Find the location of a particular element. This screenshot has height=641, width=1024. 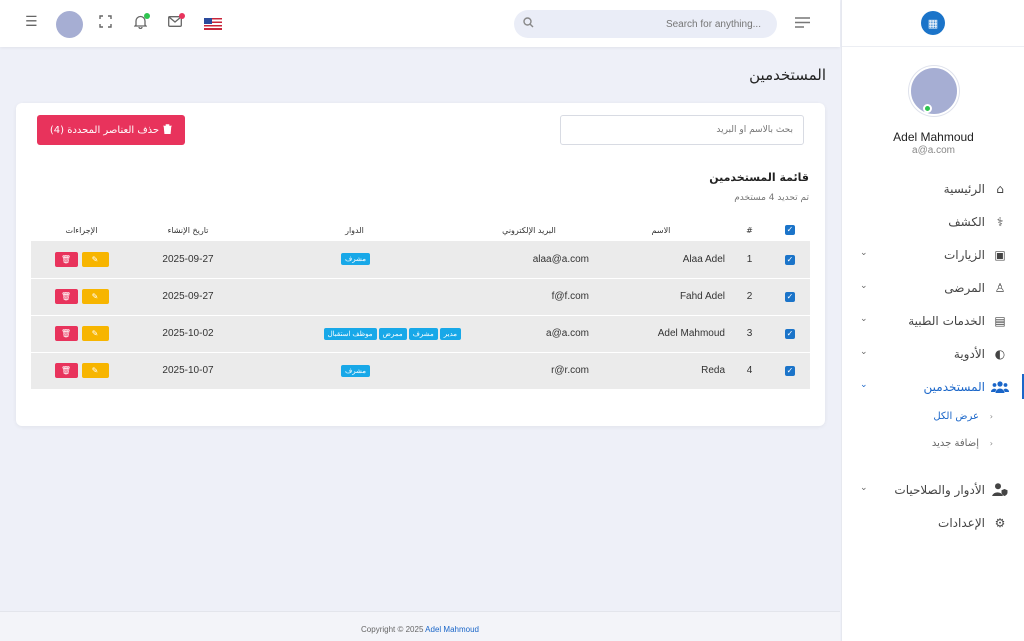

home-icon: ⌂ is located at coordinates (1000, 188).